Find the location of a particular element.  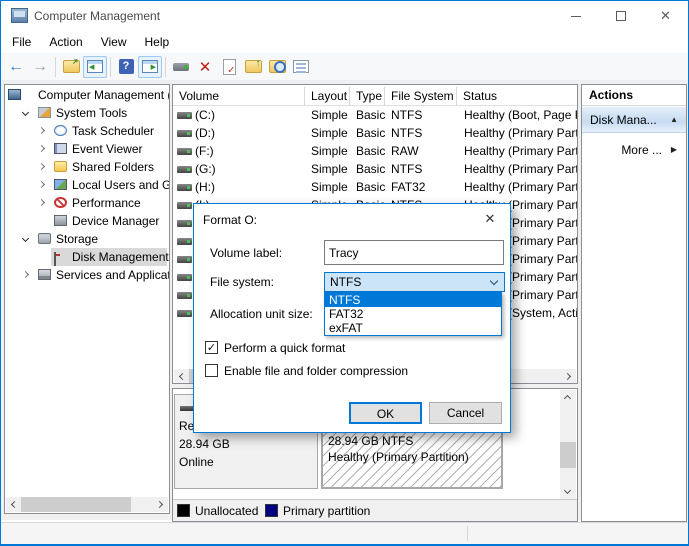

forward-button: → is located at coordinates (40, 67).